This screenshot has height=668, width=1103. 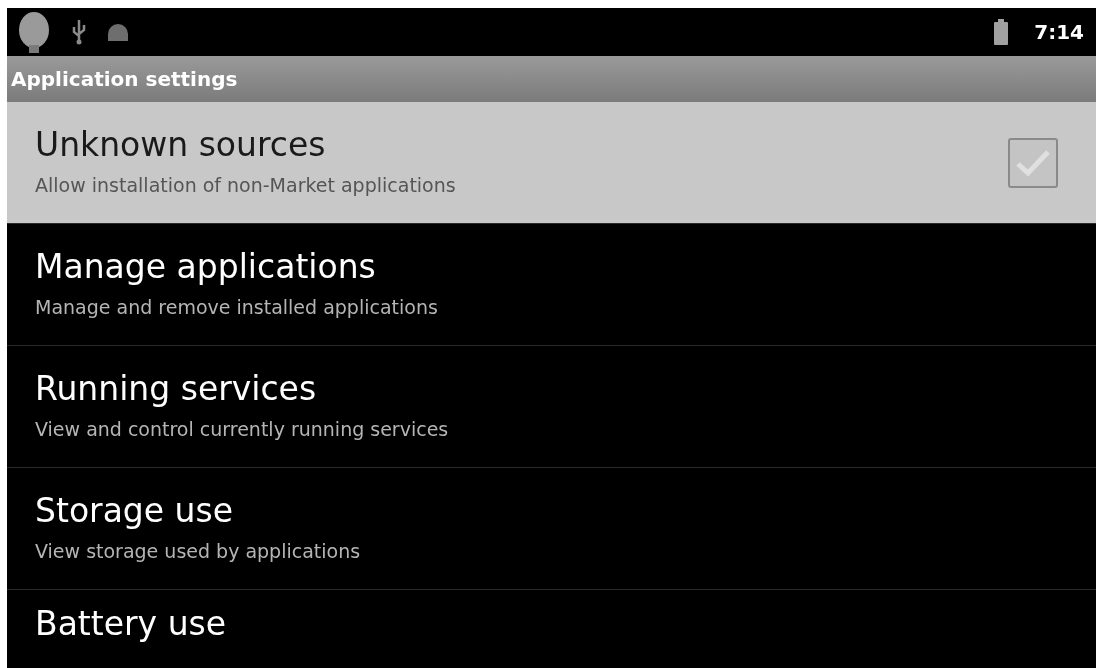 What do you see at coordinates (176, 389) in the screenshot?
I see `item-title: Running services` at bounding box center [176, 389].